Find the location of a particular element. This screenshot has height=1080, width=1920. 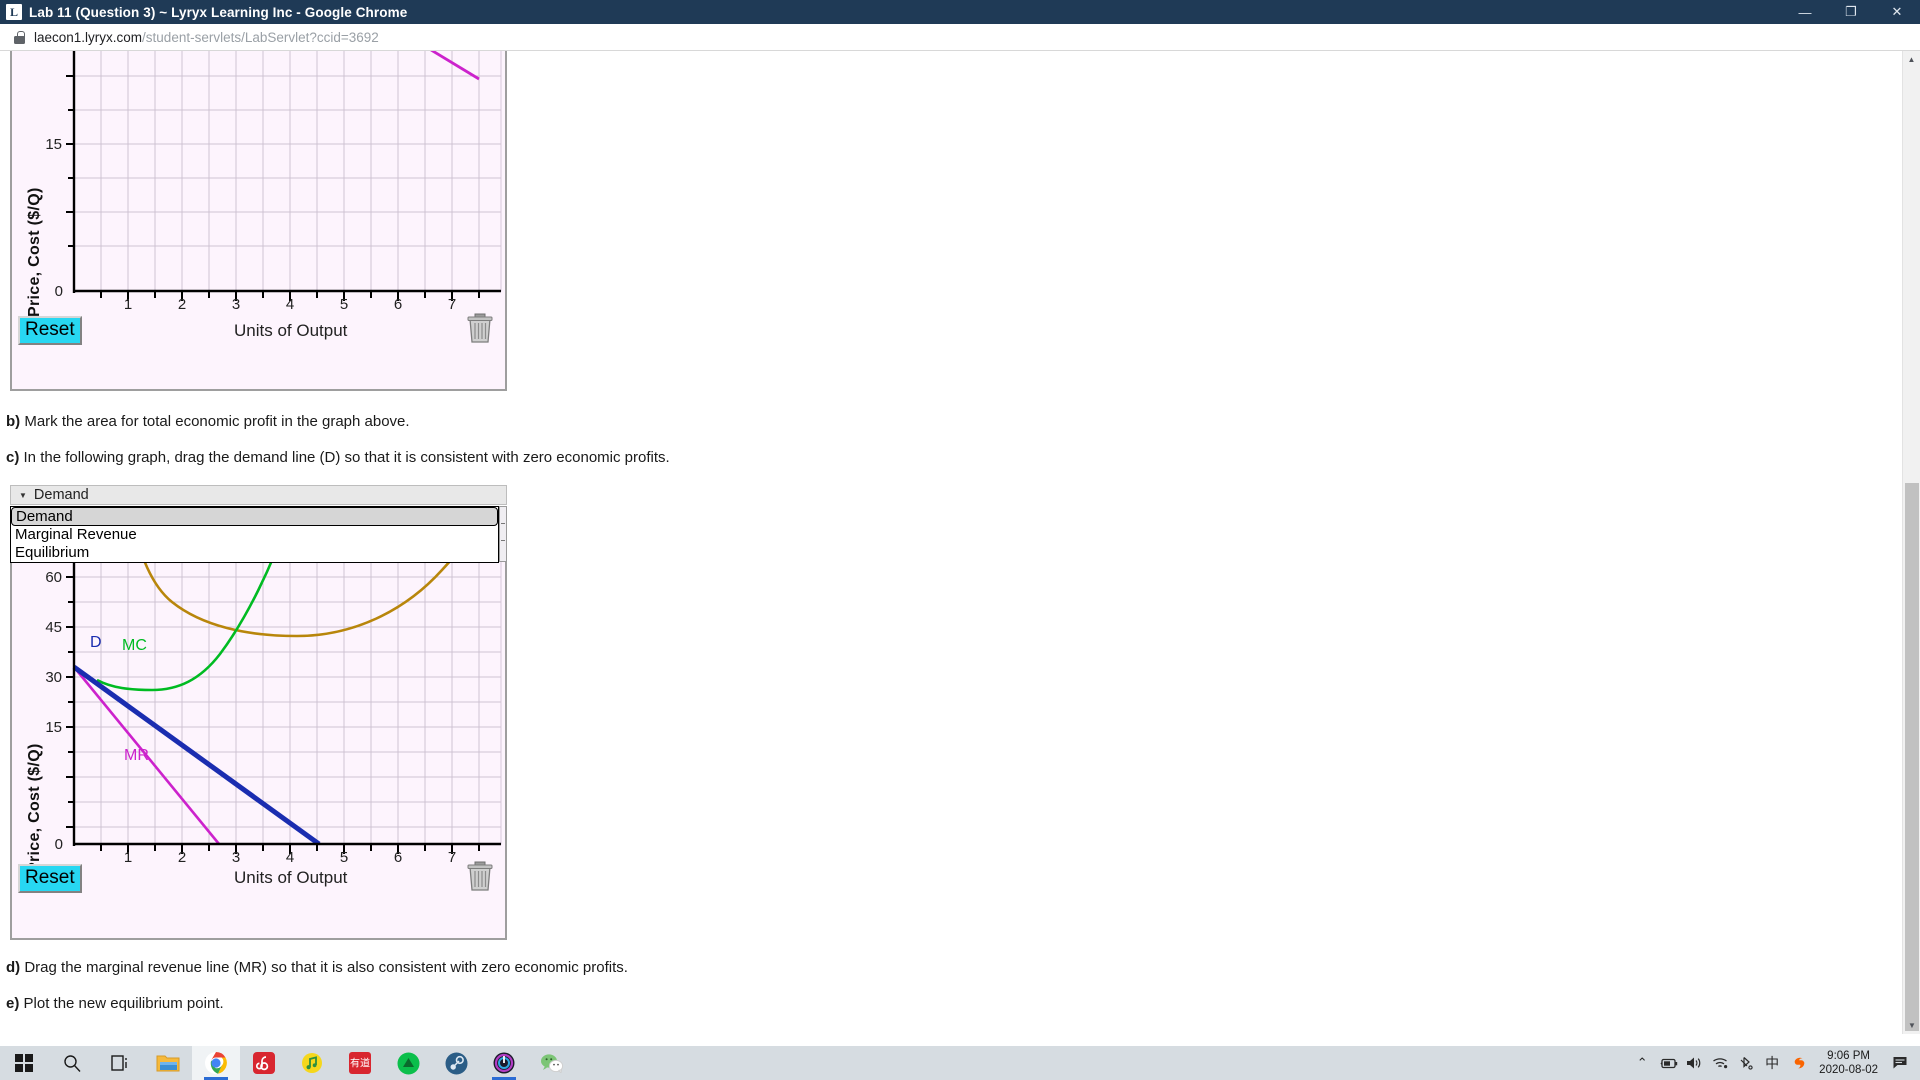

curve-selector-scrollbar is located at coordinates (503, 534).